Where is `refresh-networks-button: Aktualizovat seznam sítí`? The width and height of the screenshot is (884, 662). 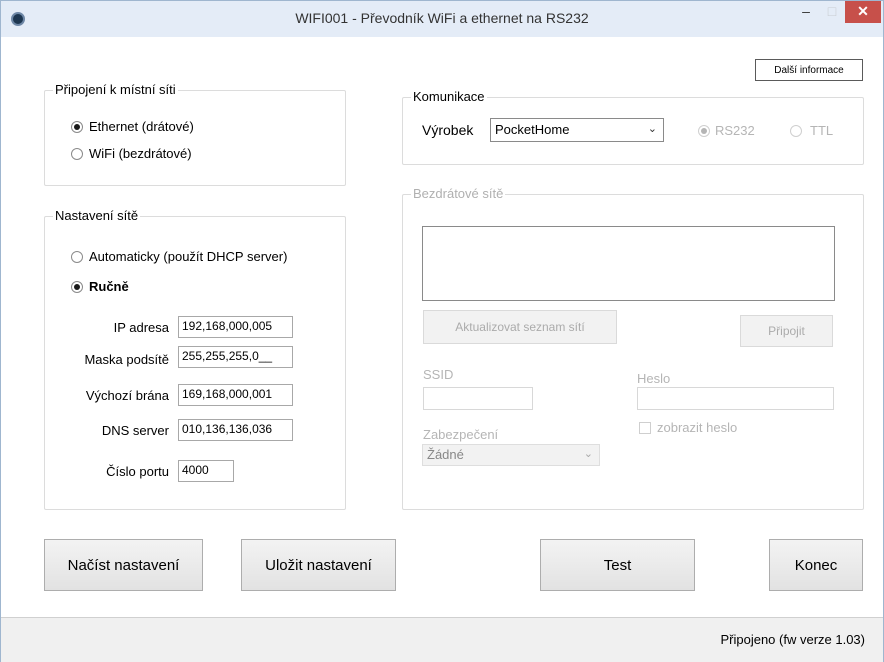
refresh-networks-button: Aktualizovat seznam sítí is located at coordinates (520, 327).